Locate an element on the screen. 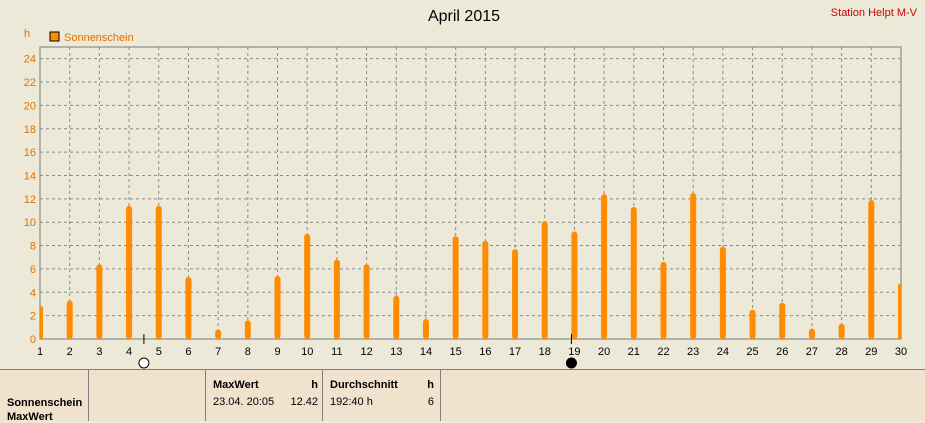 This screenshot has width=925, height=423. y-tick-label: 0 is located at coordinates (33, 340).